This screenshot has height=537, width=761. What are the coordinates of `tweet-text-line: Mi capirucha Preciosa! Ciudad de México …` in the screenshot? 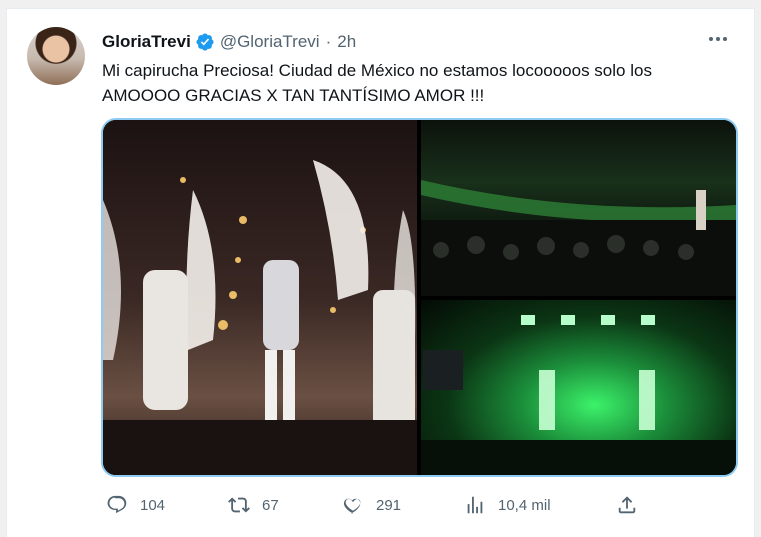 It's located at (377, 70).